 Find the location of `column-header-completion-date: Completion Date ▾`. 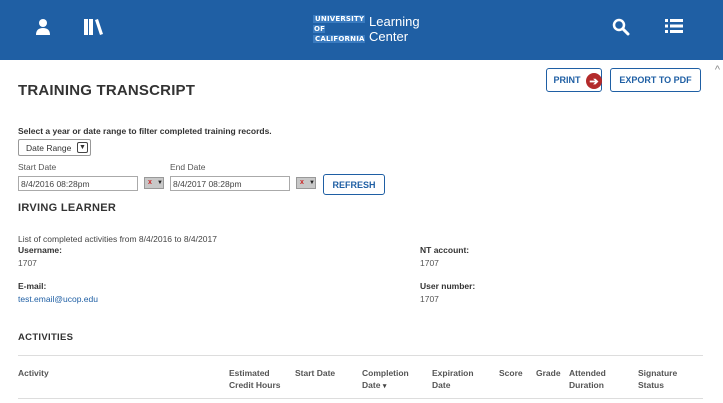

column-header-completion-date: Completion Date ▾ is located at coordinates (385, 380).